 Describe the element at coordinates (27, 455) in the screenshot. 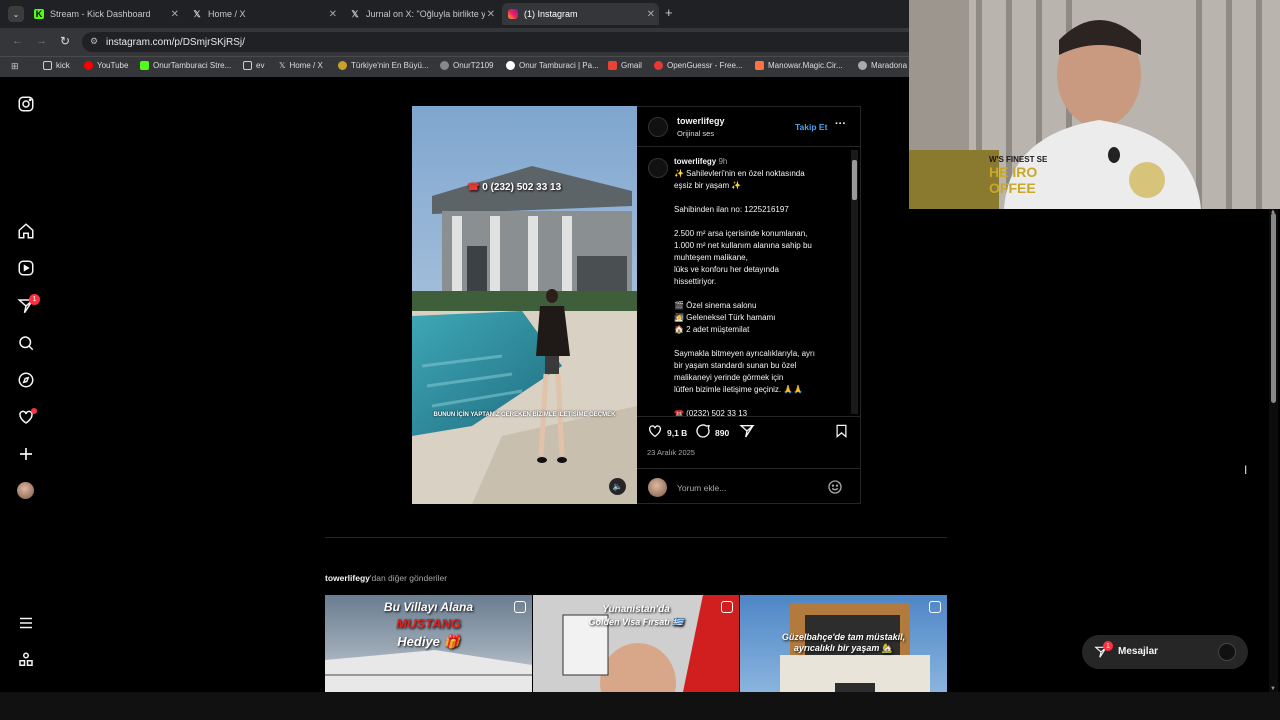

I see `create-plus-icon` at that location.